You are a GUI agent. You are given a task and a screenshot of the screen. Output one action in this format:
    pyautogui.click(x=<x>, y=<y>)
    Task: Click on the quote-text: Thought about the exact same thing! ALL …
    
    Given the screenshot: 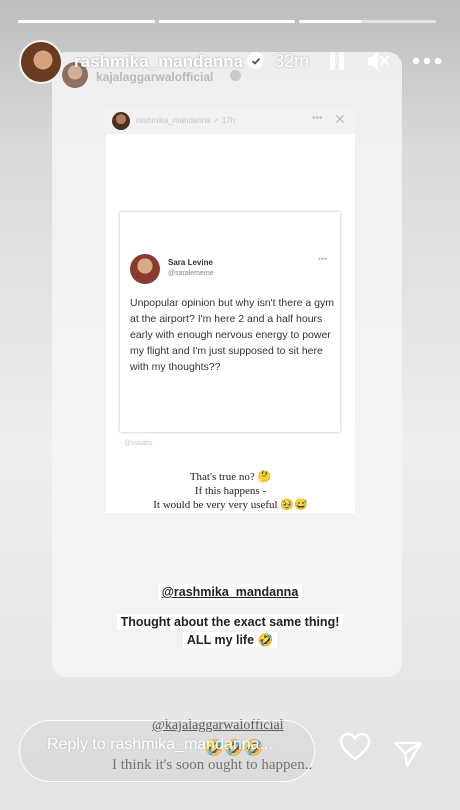 What is the action you would take?
    pyautogui.click(x=230, y=631)
    